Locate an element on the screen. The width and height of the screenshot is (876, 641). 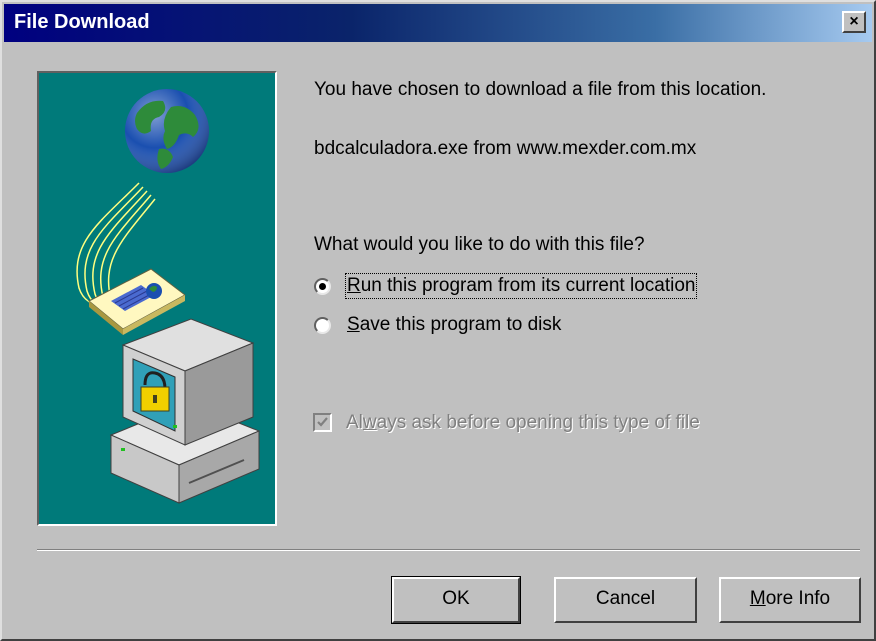
ok-button: OK is located at coordinates (456, 600).